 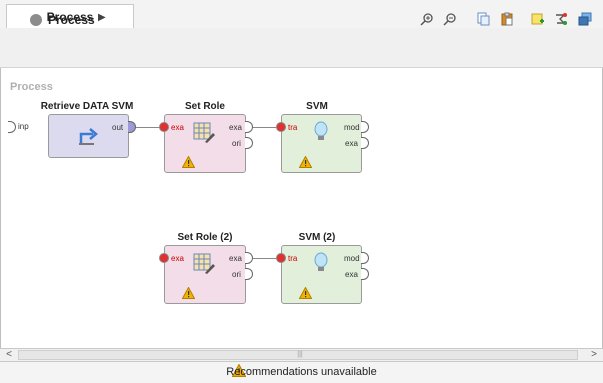 I want to click on svm-out2-label: exa, so click(x=351, y=143).